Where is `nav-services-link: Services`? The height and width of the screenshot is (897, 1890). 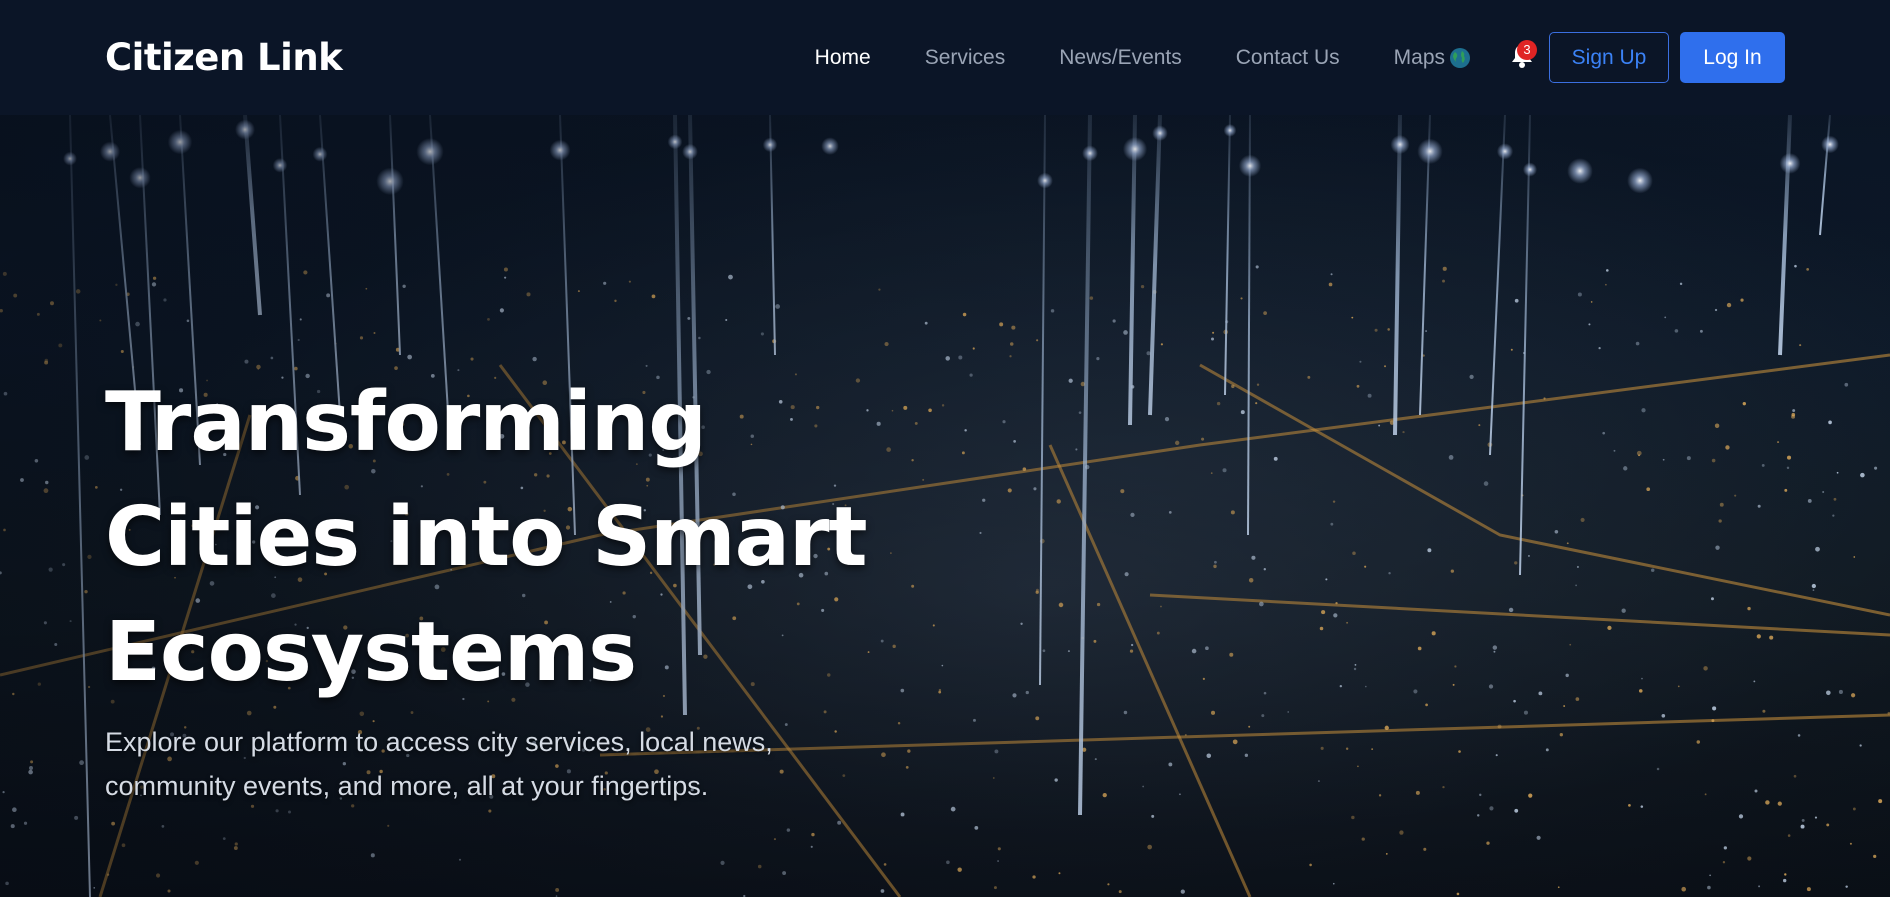
nav-services-link: Services is located at coordinates (965, 58).